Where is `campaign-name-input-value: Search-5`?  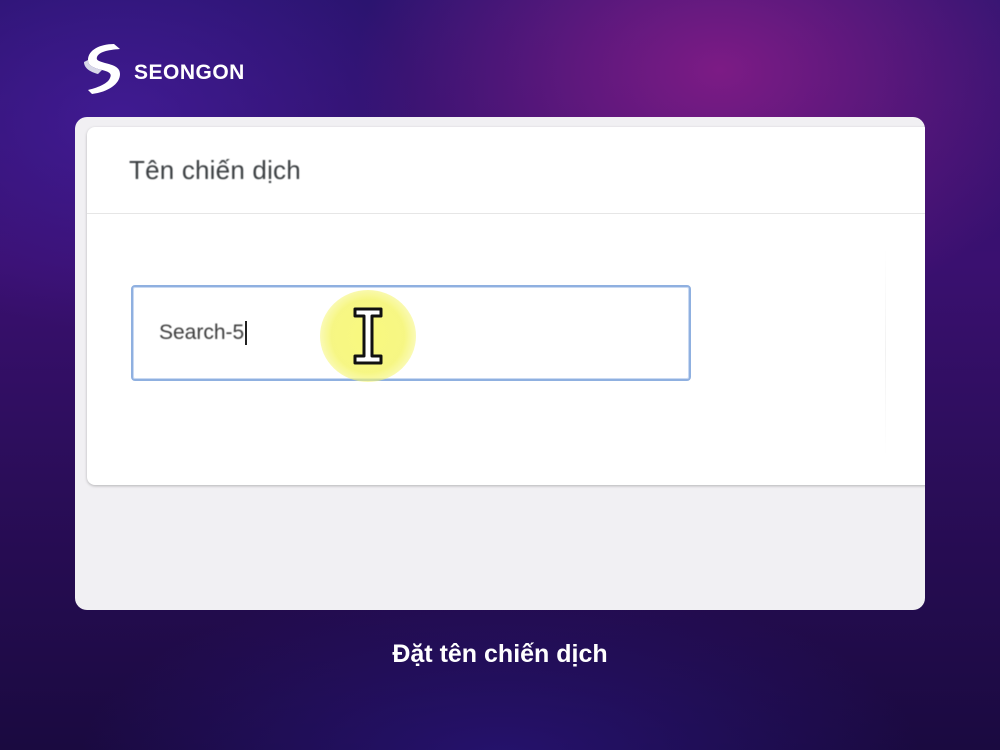
campaign-name-input-value: Search-5 is located at coordinates (202, 332).